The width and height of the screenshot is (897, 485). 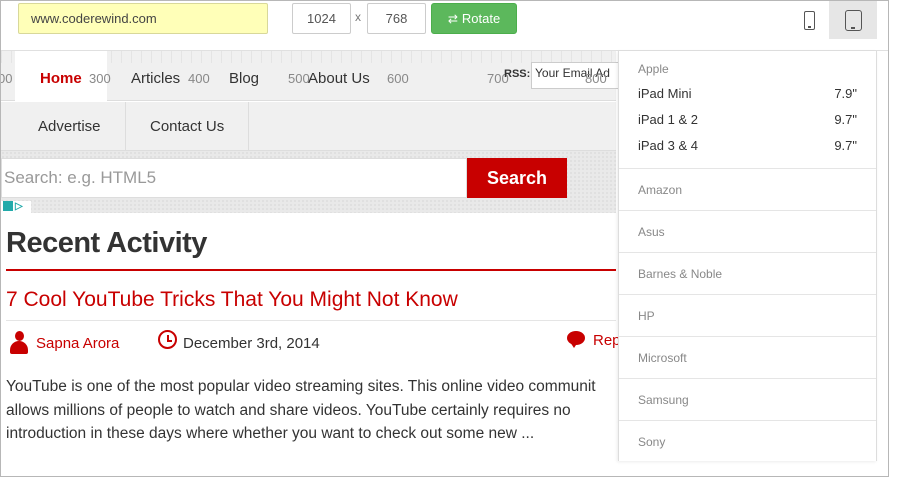 I want to click on device-option: iPad 3 & 4 9.7", so click(x=747, y=148).